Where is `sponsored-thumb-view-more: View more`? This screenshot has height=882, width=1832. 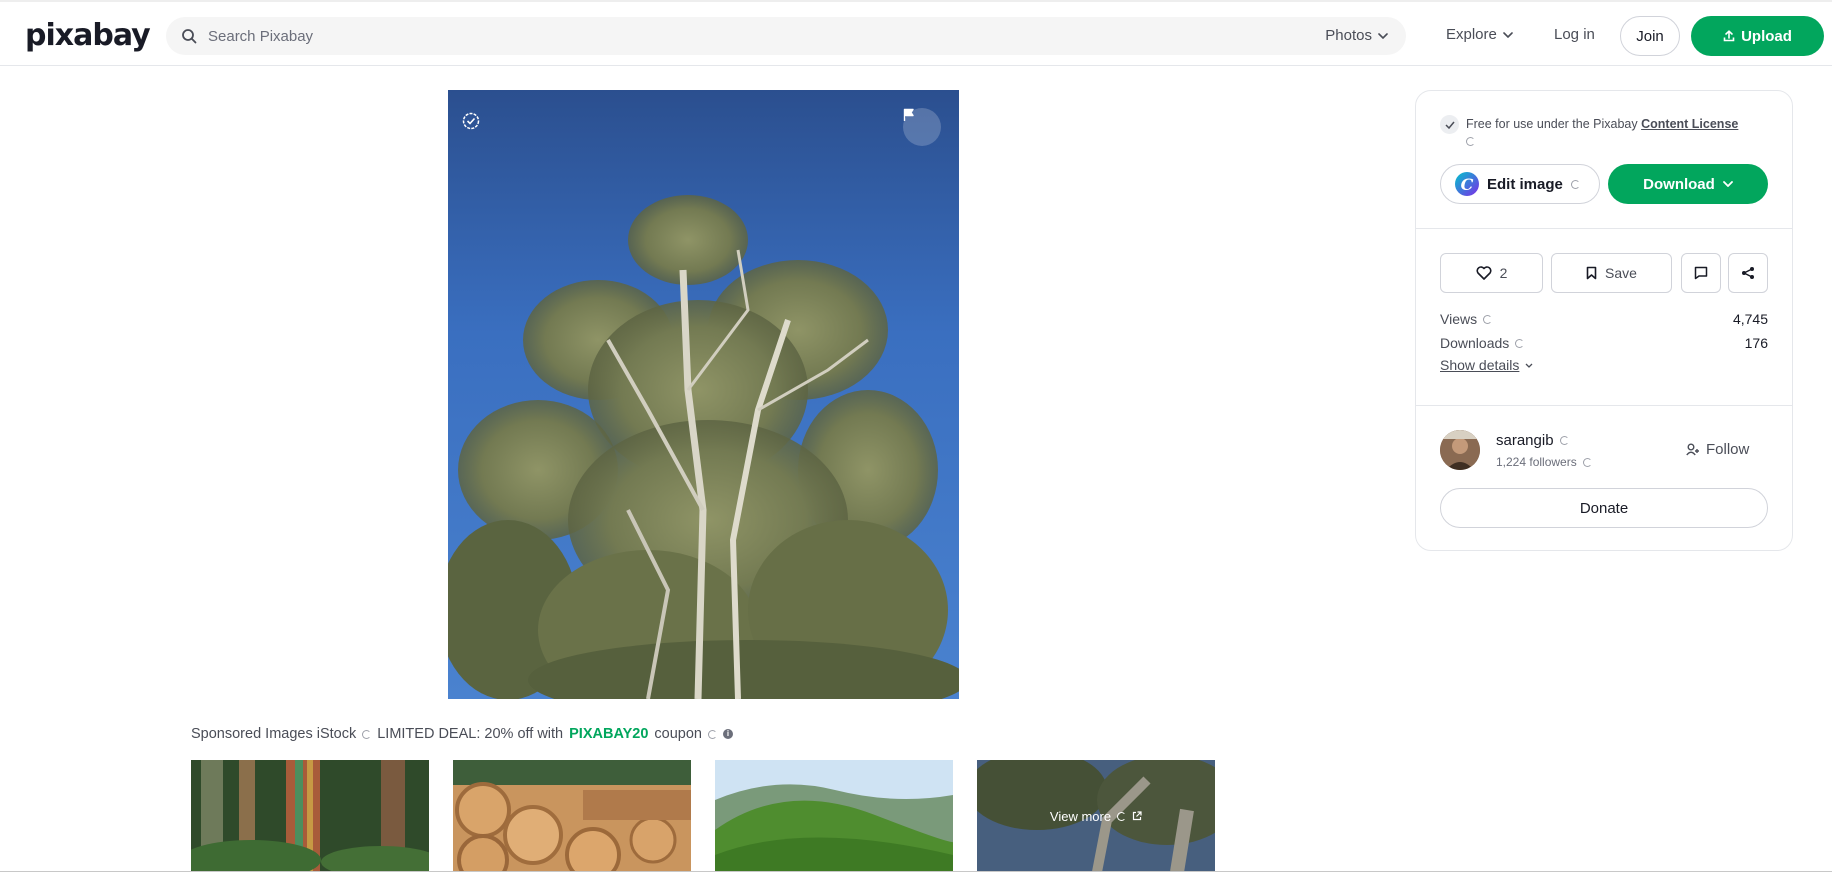
sponsored-thumb-view-more: View more is located at coordinates (1096, 816).